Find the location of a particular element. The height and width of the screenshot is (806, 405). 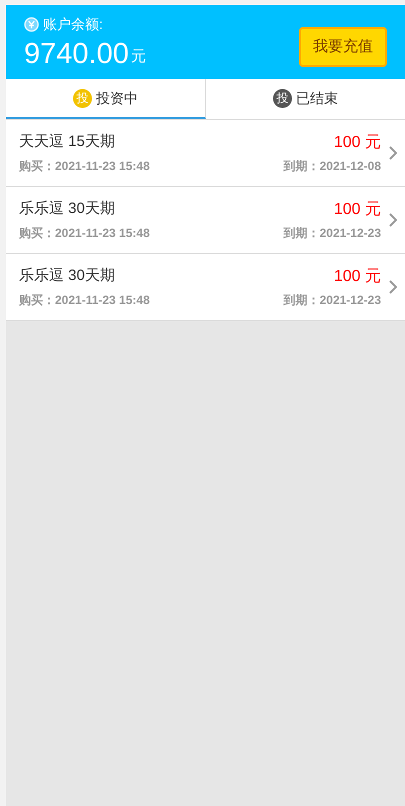

investment-row: 天天逗 15天期 100 元 购买：2021-11-23 15:48 到期：2021-12-08 is located at coordinates (205, 153).